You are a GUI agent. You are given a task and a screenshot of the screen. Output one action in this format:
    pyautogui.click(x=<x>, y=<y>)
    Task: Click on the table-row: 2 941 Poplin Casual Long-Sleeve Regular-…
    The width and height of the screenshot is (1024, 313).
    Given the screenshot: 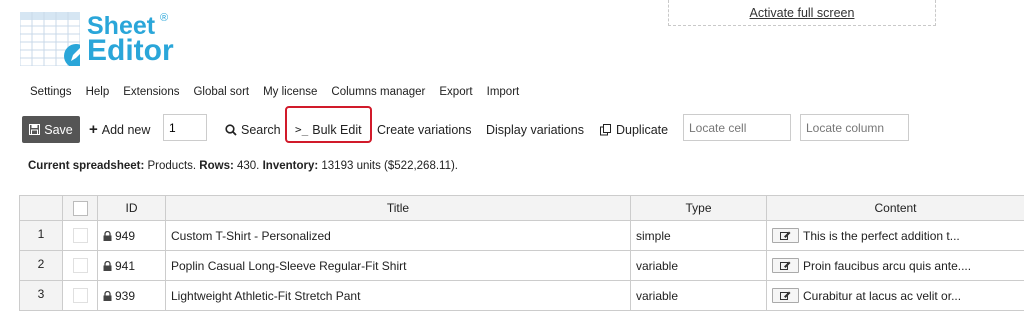 What is the action you would take?
    pyautogui.click(x=521, y=266)
    